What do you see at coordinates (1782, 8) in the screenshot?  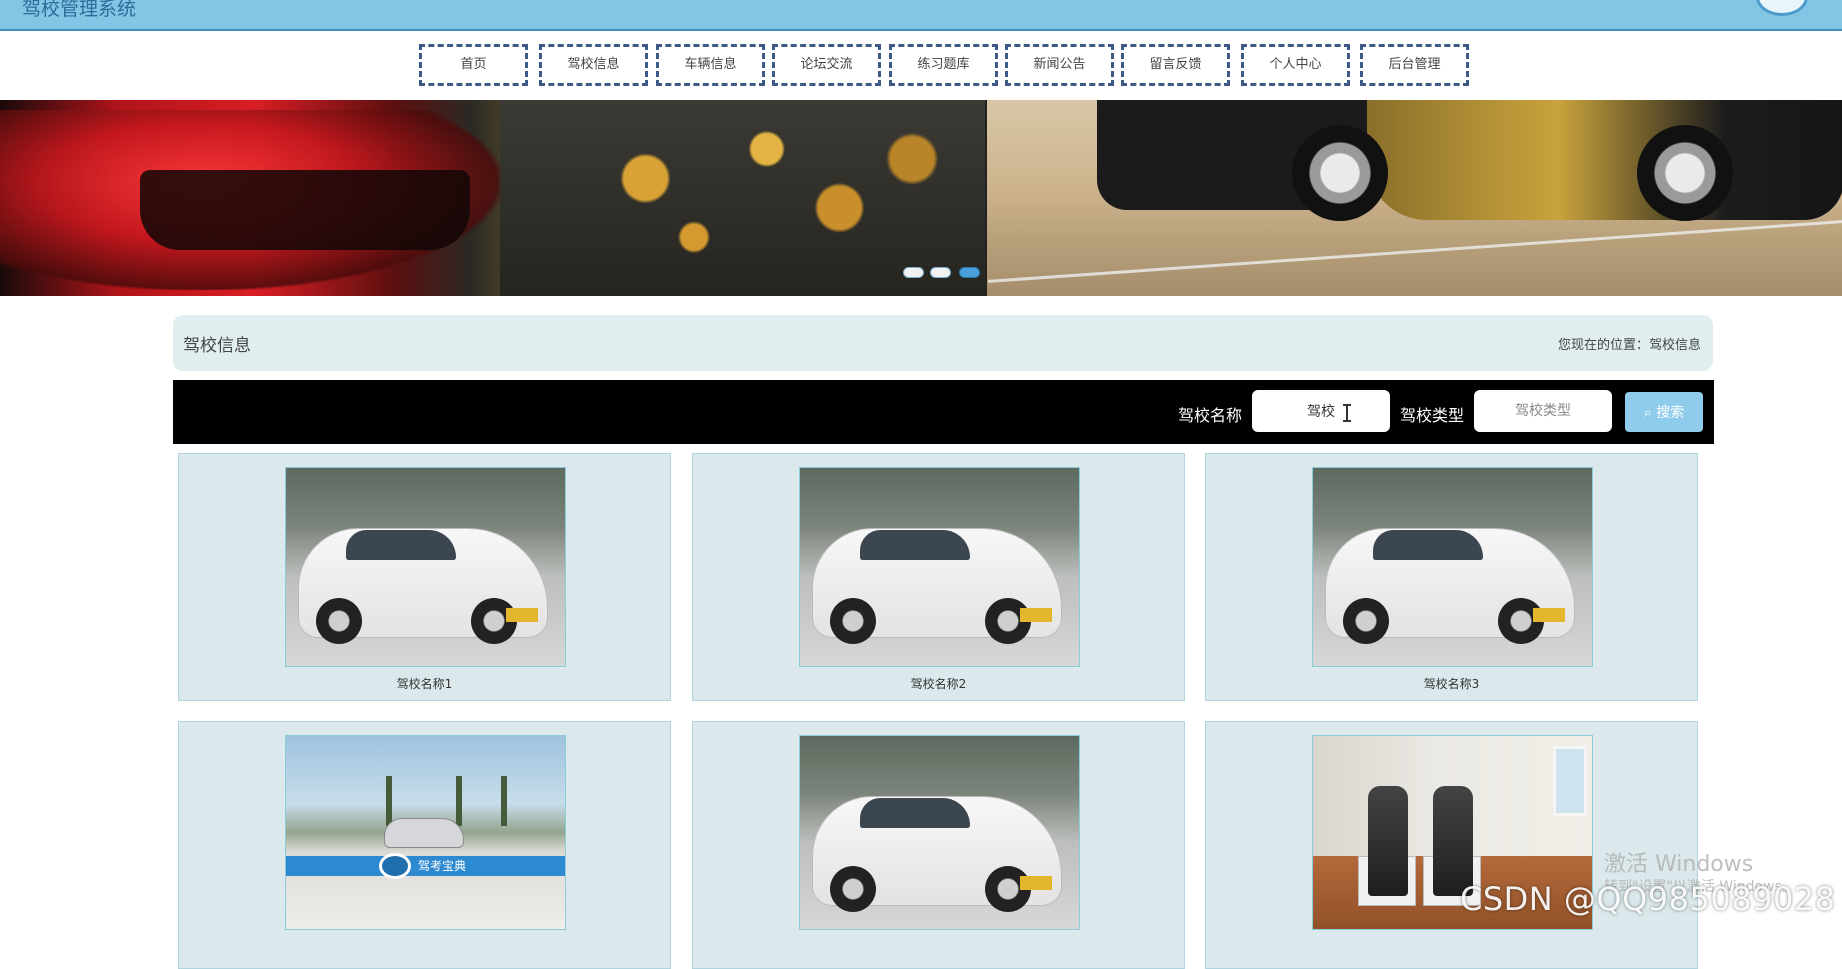 I see `user-avatar-icon` at bounding box center [1782, 8].